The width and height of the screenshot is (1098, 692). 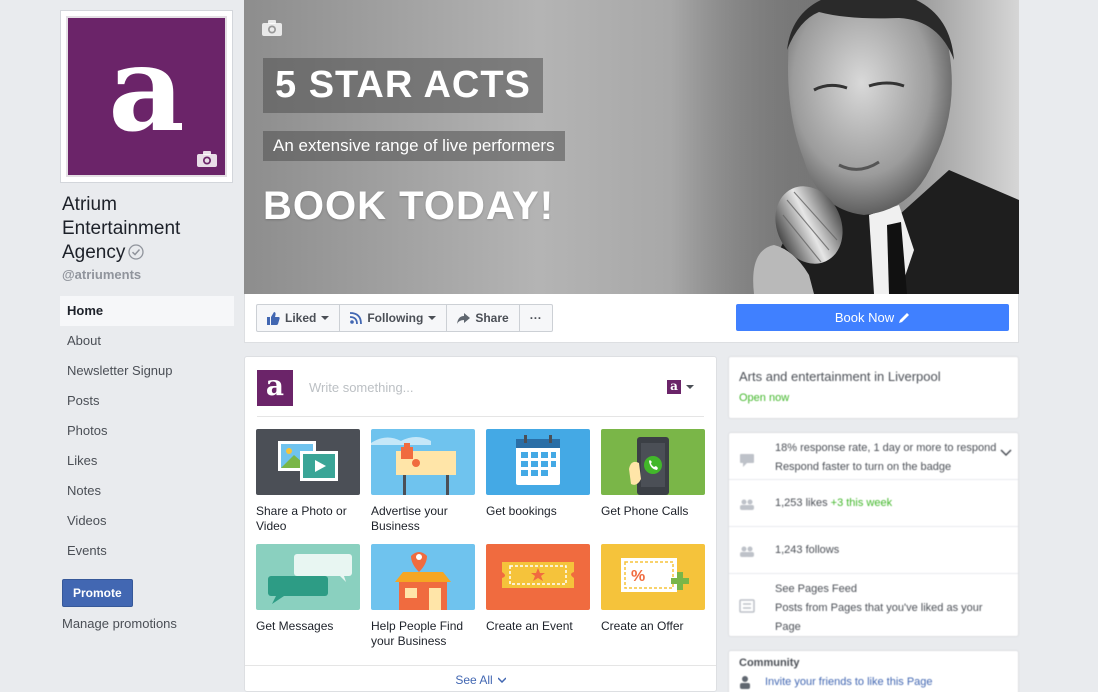 What do you see at coordinates (147, 521) in the screenshot?
I see `nav-item-videos: Videos` at bounding box center [147, 521].